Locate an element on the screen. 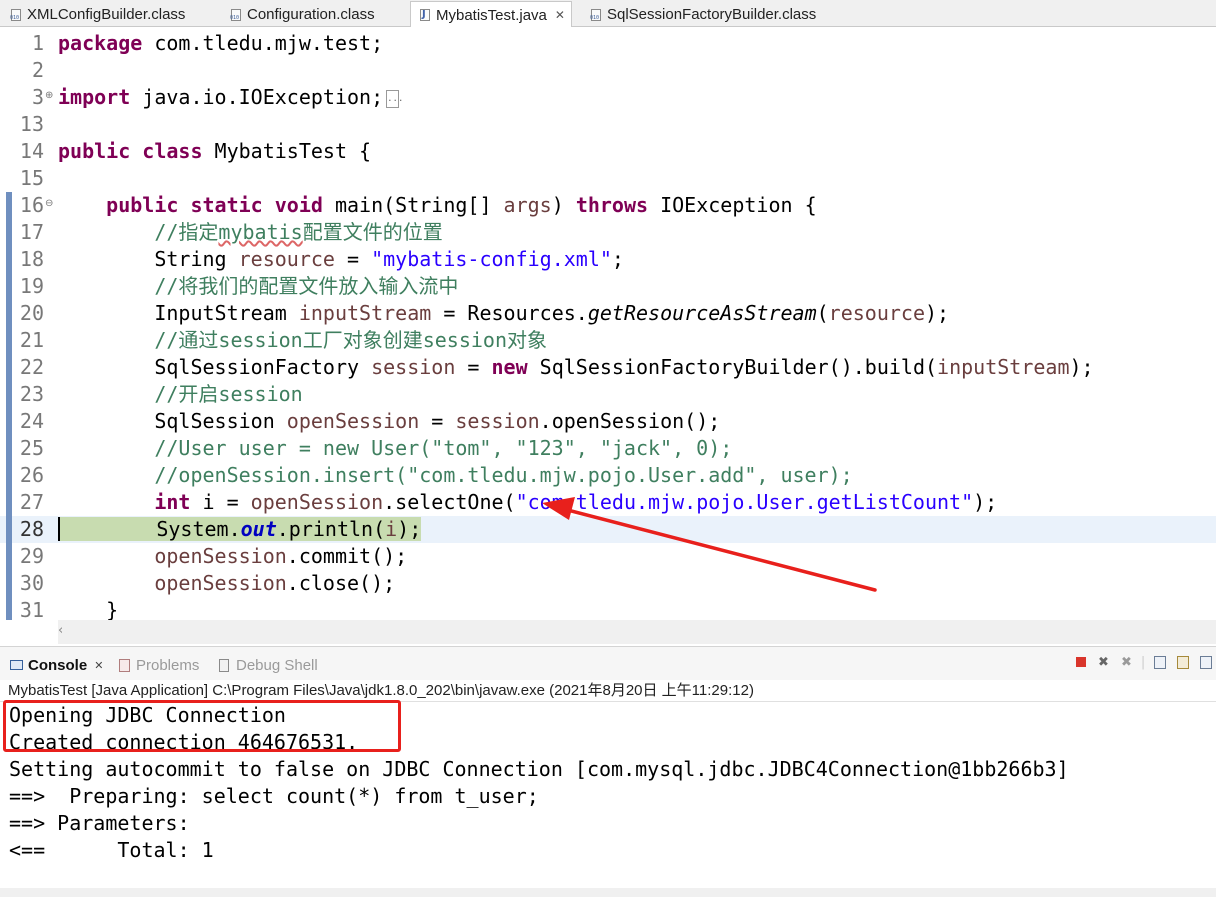 This screenshot has height=897, width=1216. red-highlight-box is located at coordinates (202, 726).